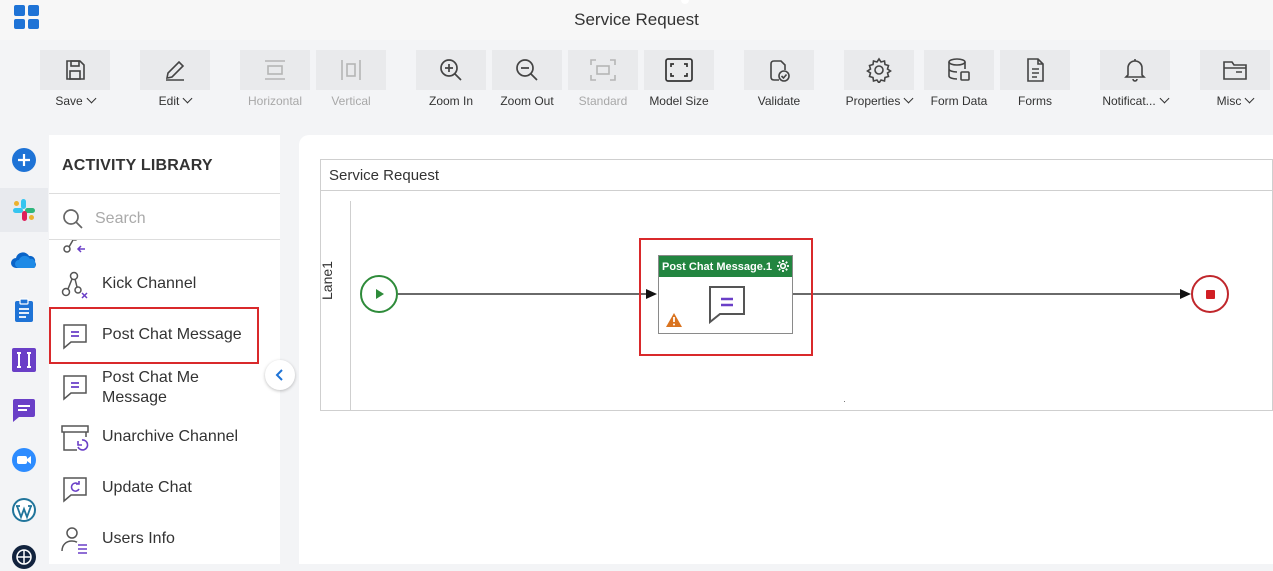 The width and height of the screenshot is (1273, 571). I want to click on list-item-users-info: Users Info, so click(164, 539).